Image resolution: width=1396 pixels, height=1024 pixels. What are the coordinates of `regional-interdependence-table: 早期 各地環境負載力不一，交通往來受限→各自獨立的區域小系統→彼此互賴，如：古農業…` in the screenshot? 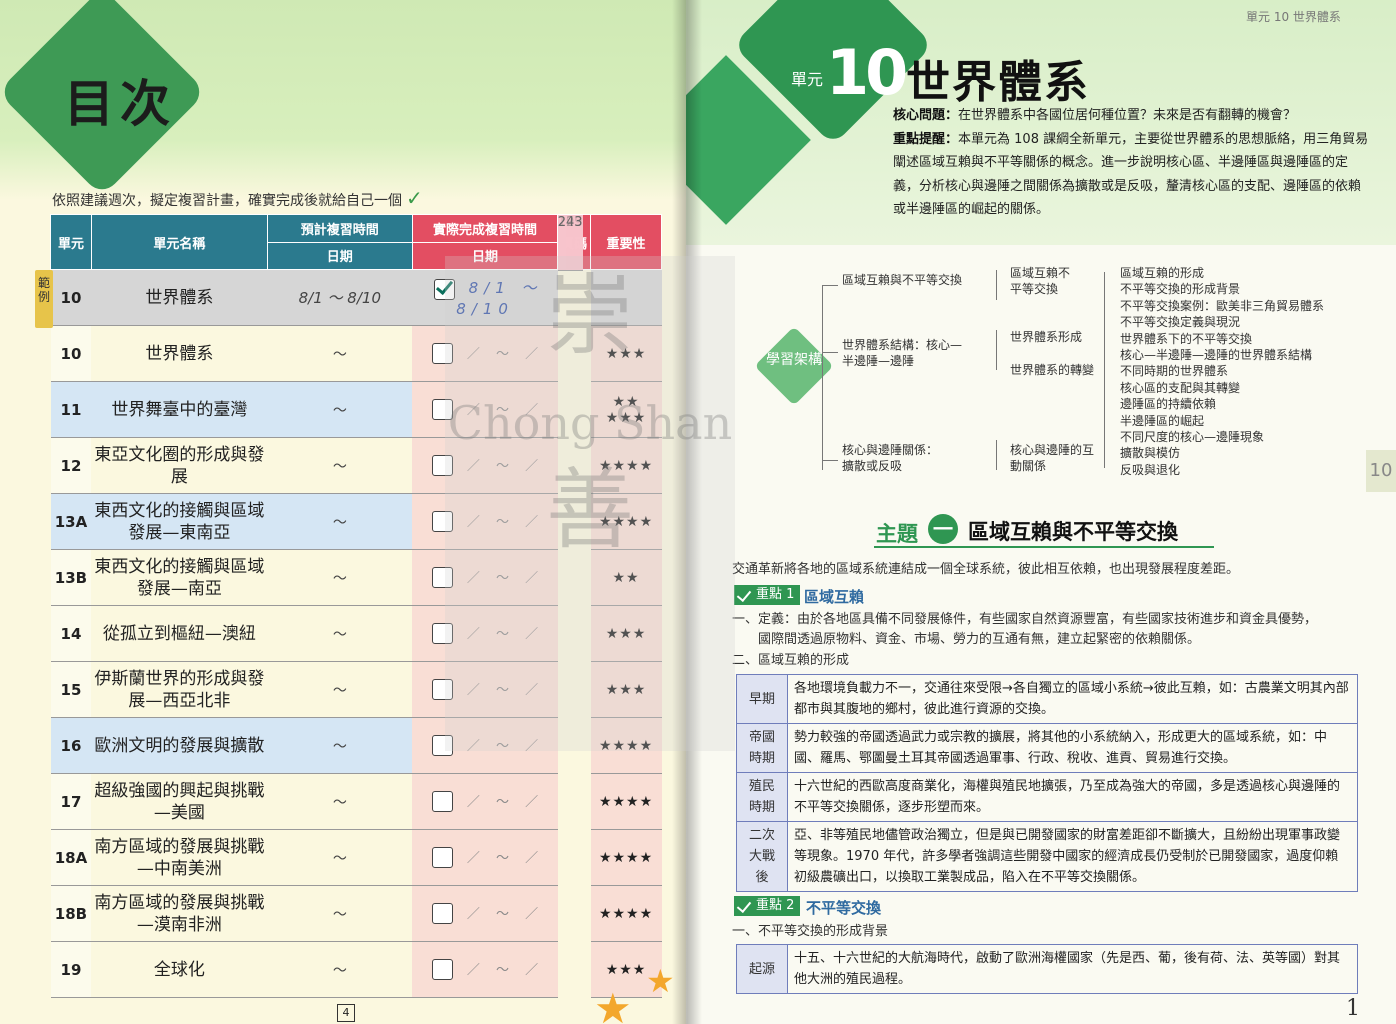 It's located at (1047, 783).